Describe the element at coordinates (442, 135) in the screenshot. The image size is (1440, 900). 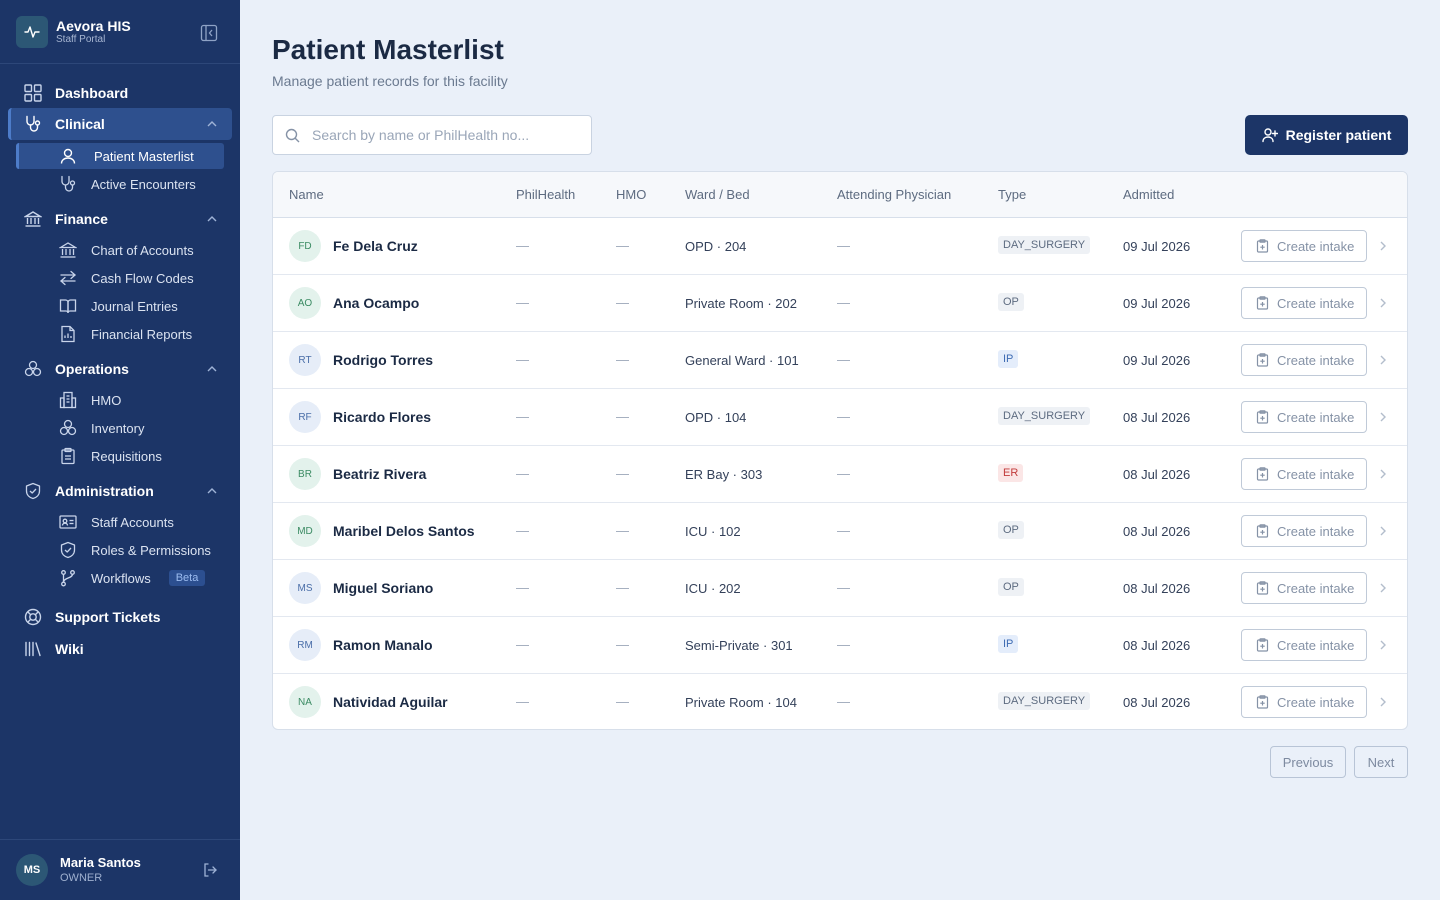
I see `search-input` at that location.